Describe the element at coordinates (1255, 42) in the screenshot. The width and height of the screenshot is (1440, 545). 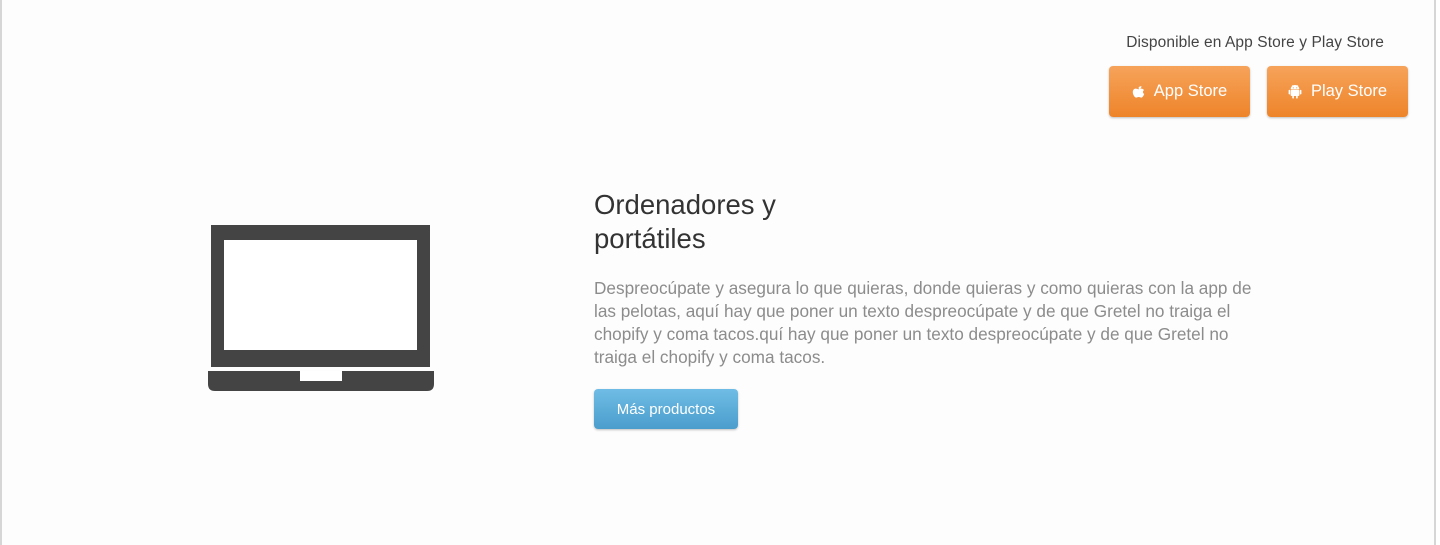
I see `store-caption: Disponible en App Store y Play Store` at that location.